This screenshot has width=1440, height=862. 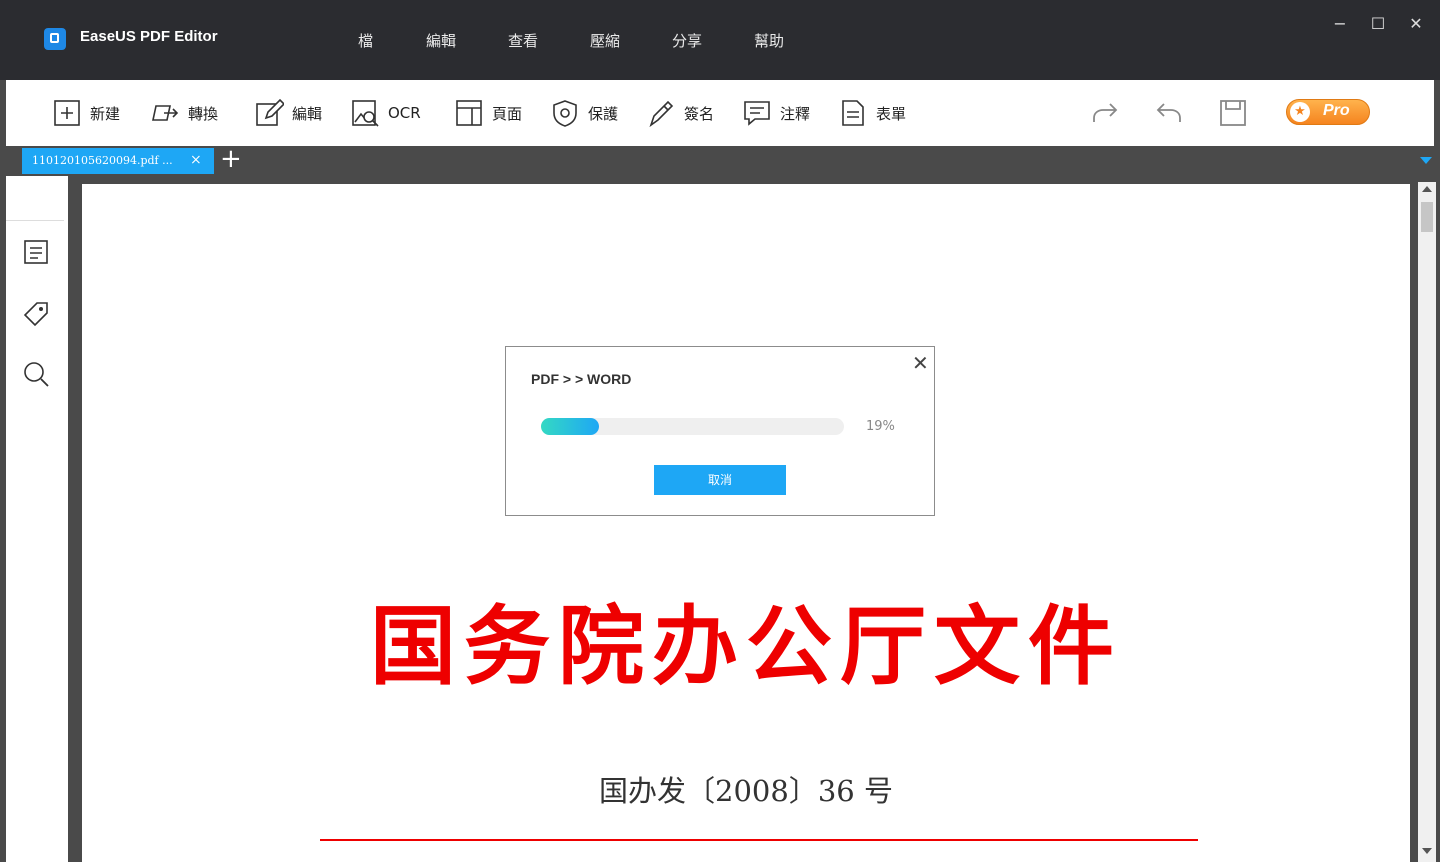 What do you see at coordinates (769, 40) in the screenshot?
I see `menu-help: 幫助` at bounding box center [769, 40].